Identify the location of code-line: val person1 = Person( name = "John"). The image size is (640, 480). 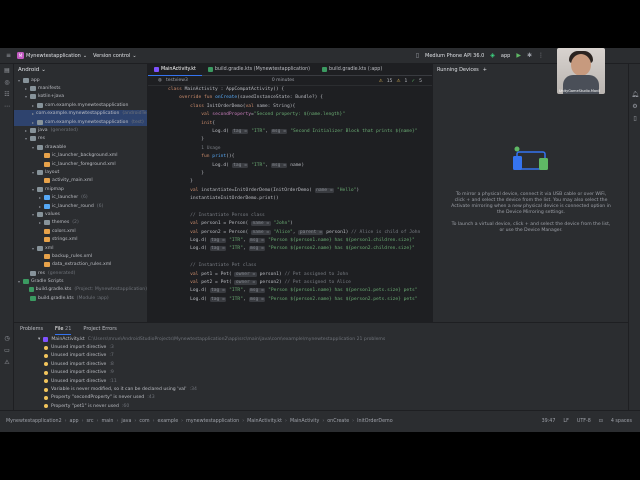
(290, 224).